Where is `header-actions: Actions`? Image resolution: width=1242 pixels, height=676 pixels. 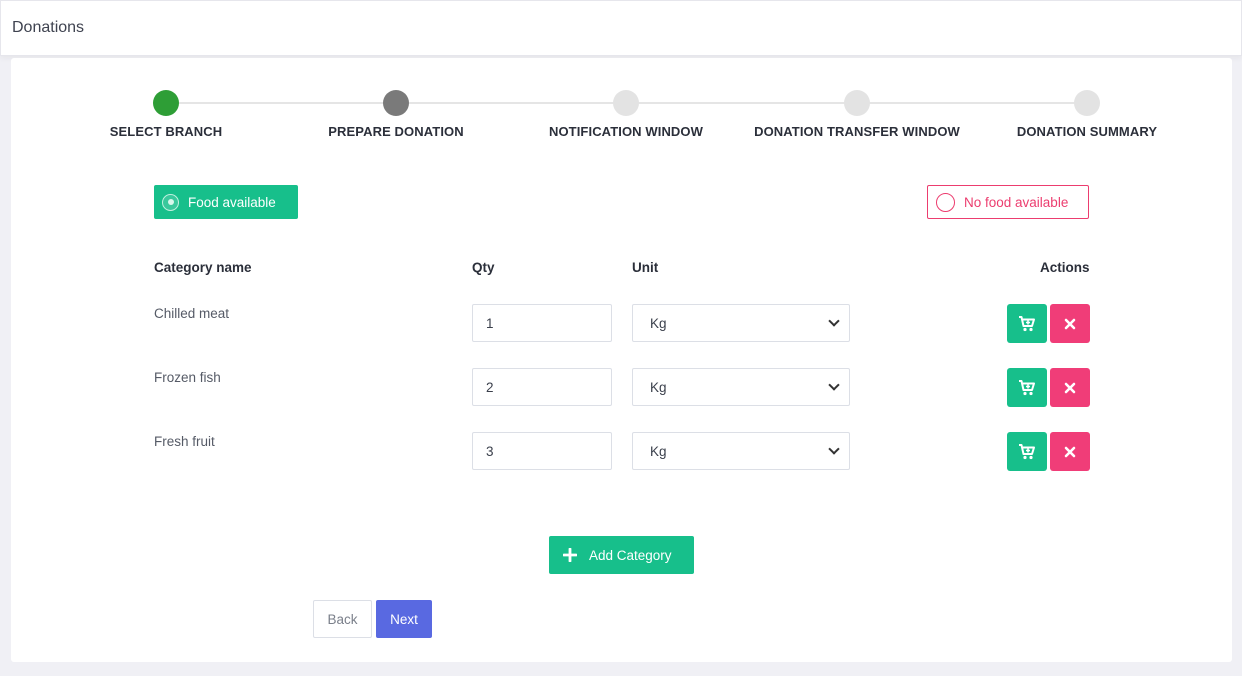 header-actions: Actions is located at coordinates (1065, 267).